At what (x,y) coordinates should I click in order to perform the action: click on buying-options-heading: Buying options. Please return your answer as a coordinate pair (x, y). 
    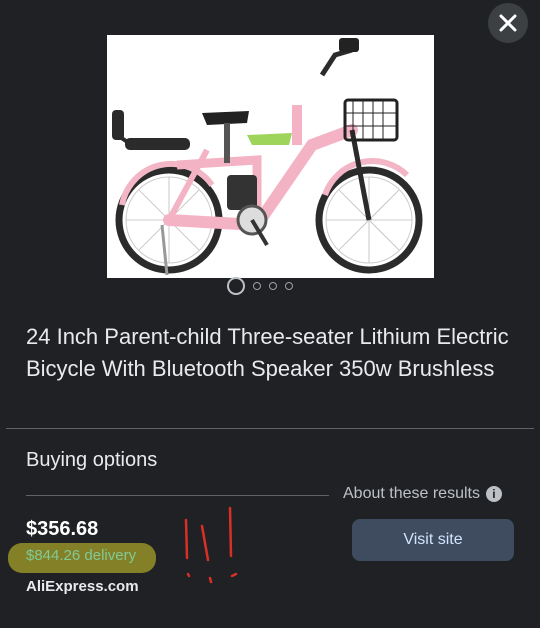
    Looking at the image, I should click on (92, 460).